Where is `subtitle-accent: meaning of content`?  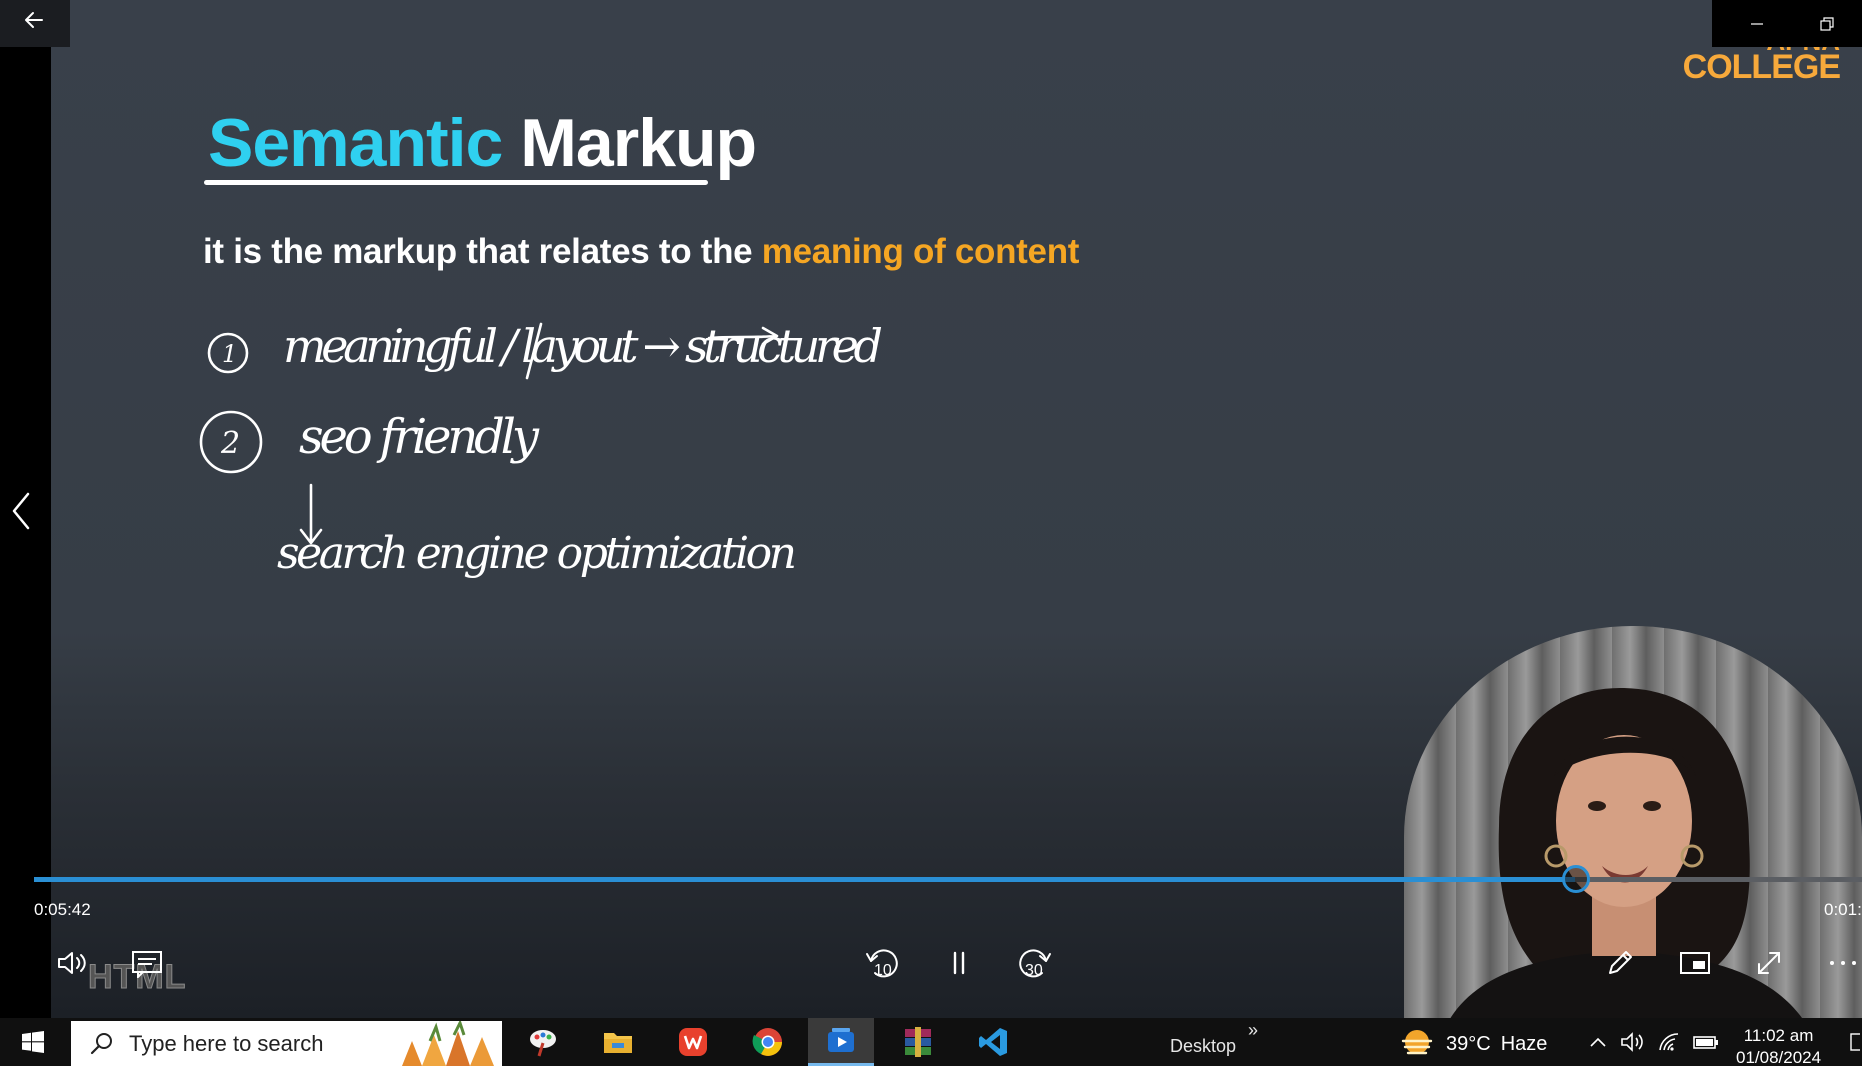
subtitle-accent: meaning of content is located at coordinates (920, 251).